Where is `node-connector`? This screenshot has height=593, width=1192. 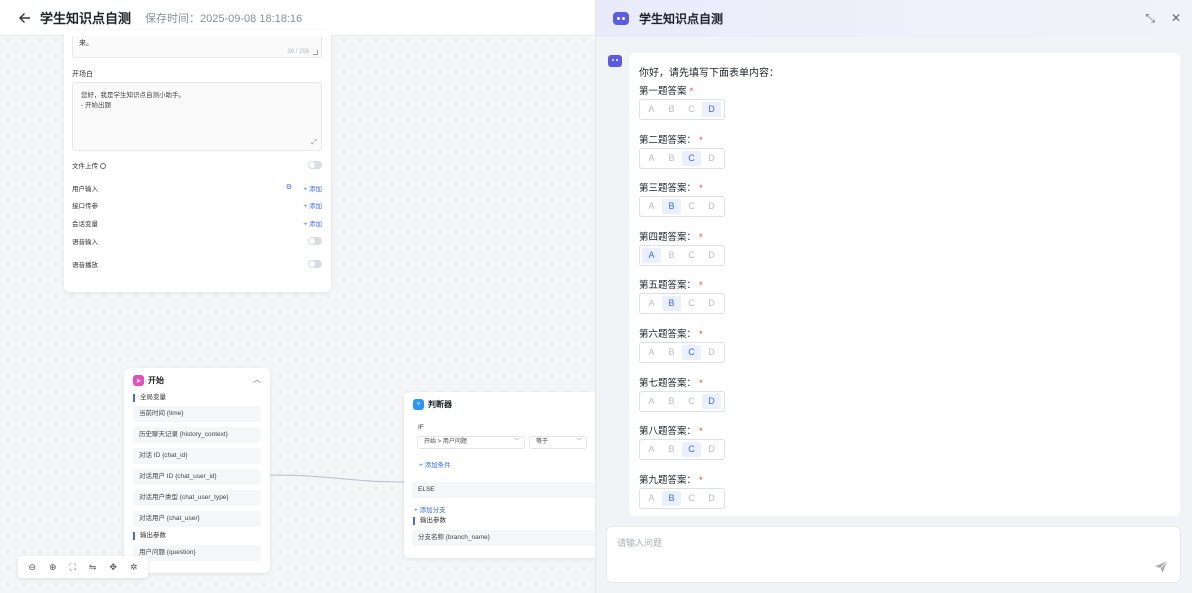 node-connector is located at coordinates (337, 478).